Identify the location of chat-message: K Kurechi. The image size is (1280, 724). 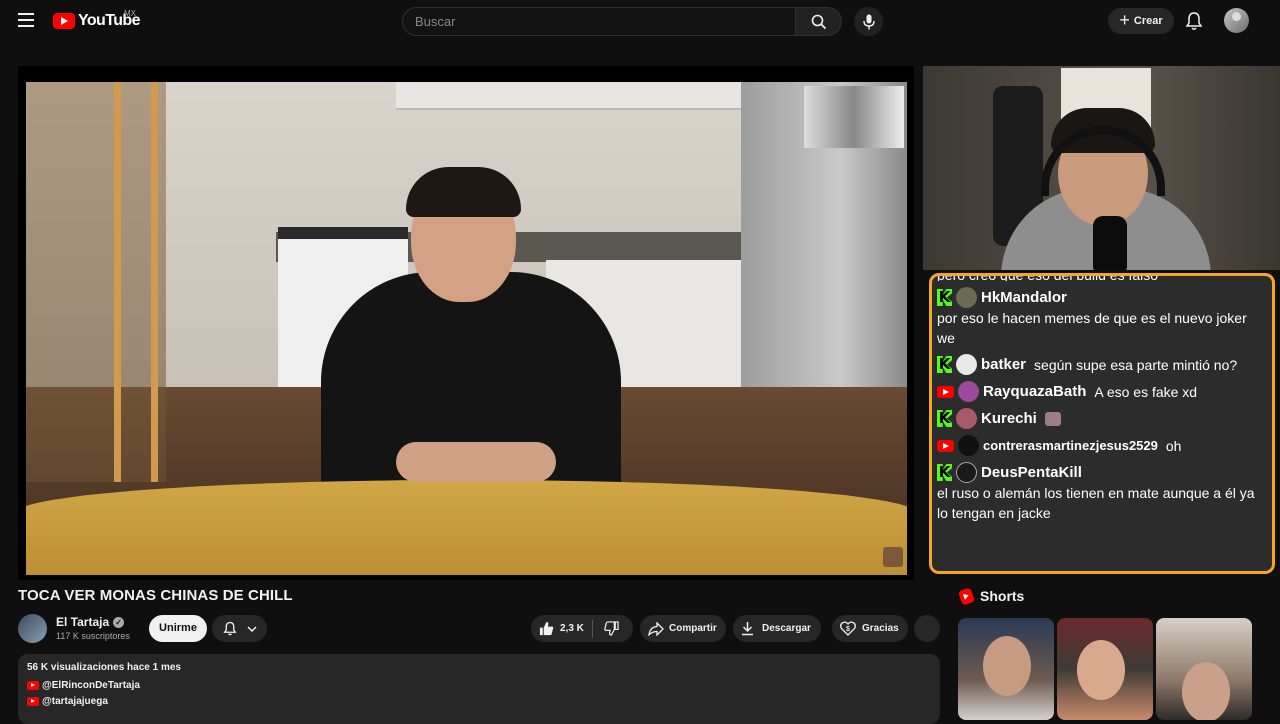
(1102, 418).